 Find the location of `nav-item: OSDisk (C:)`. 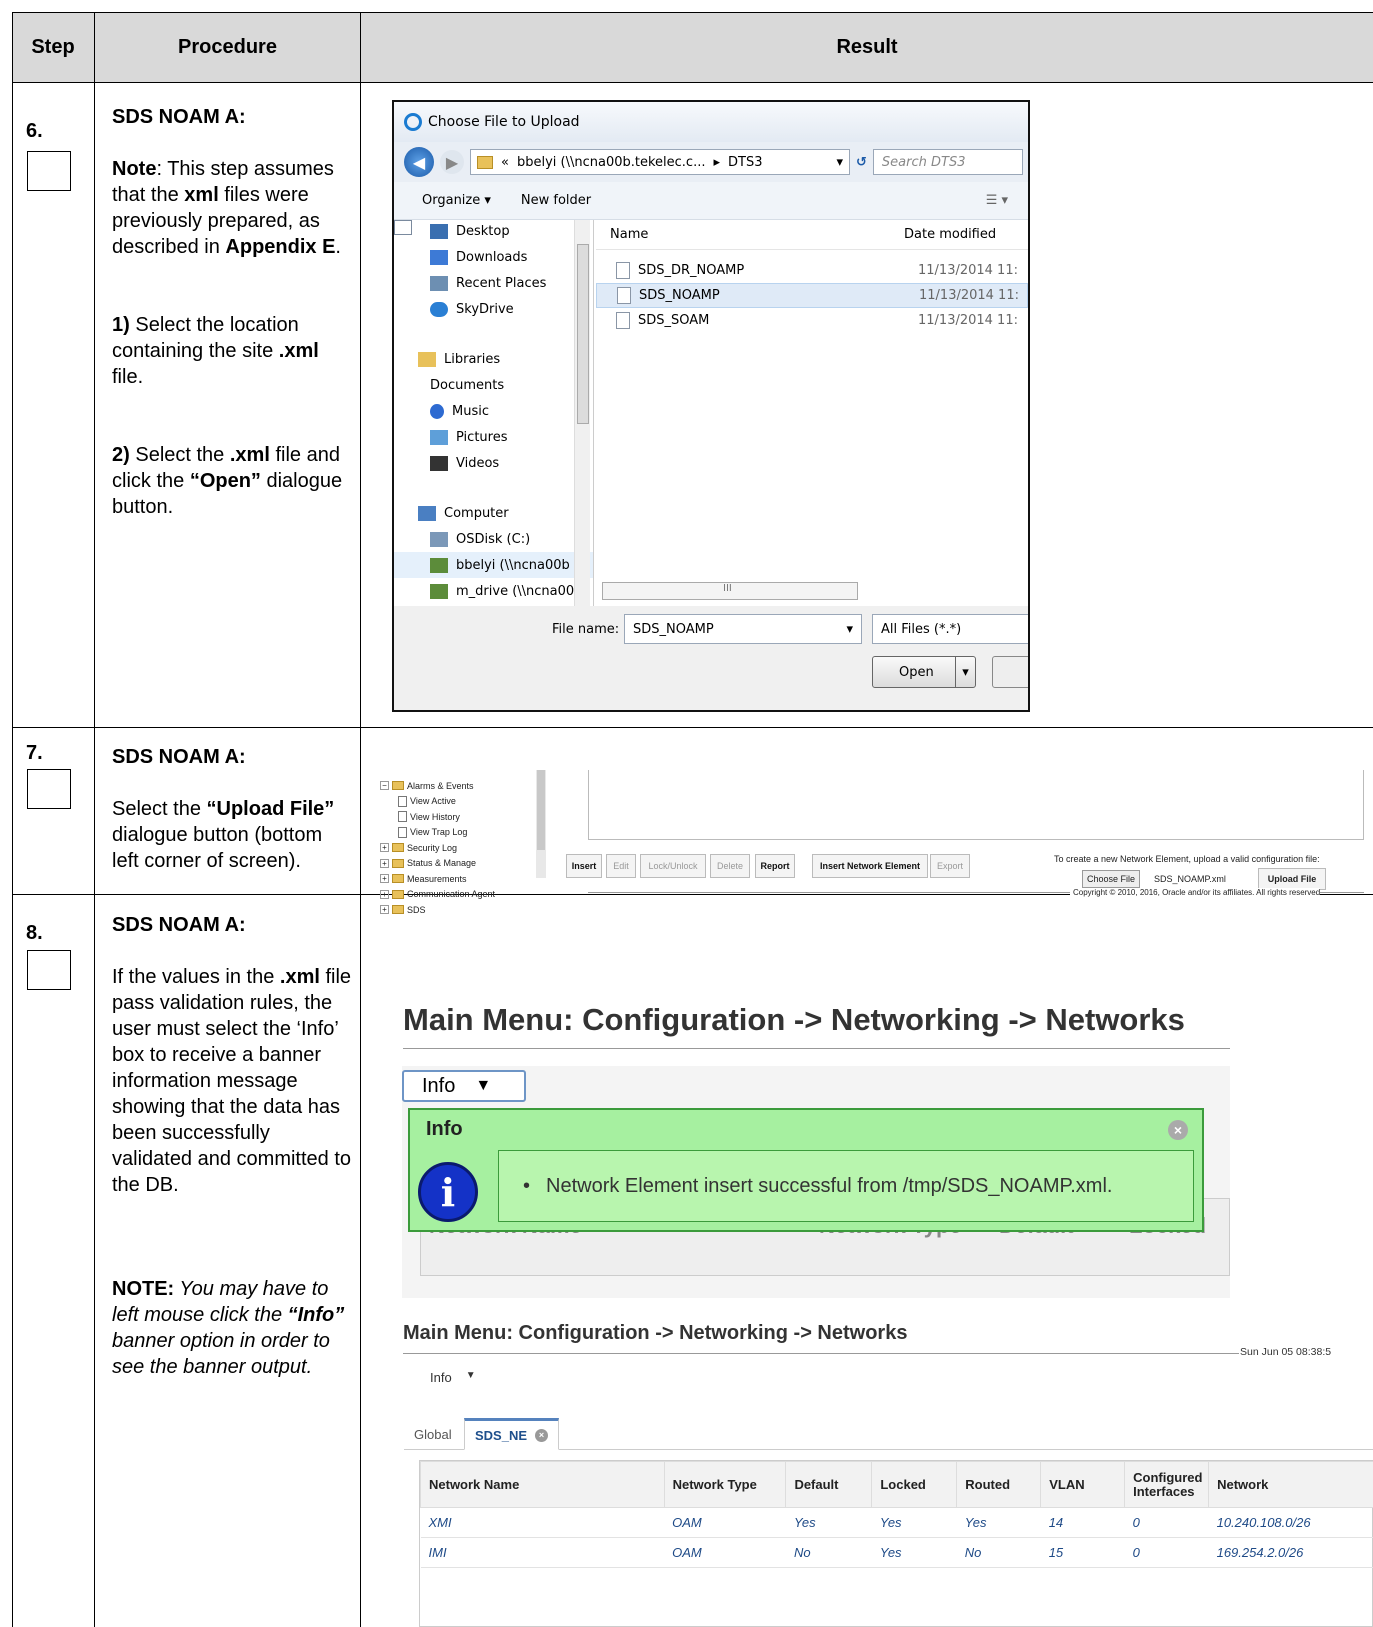

nav-item: OSDisk (C:) is located at coordinates (493, 539).